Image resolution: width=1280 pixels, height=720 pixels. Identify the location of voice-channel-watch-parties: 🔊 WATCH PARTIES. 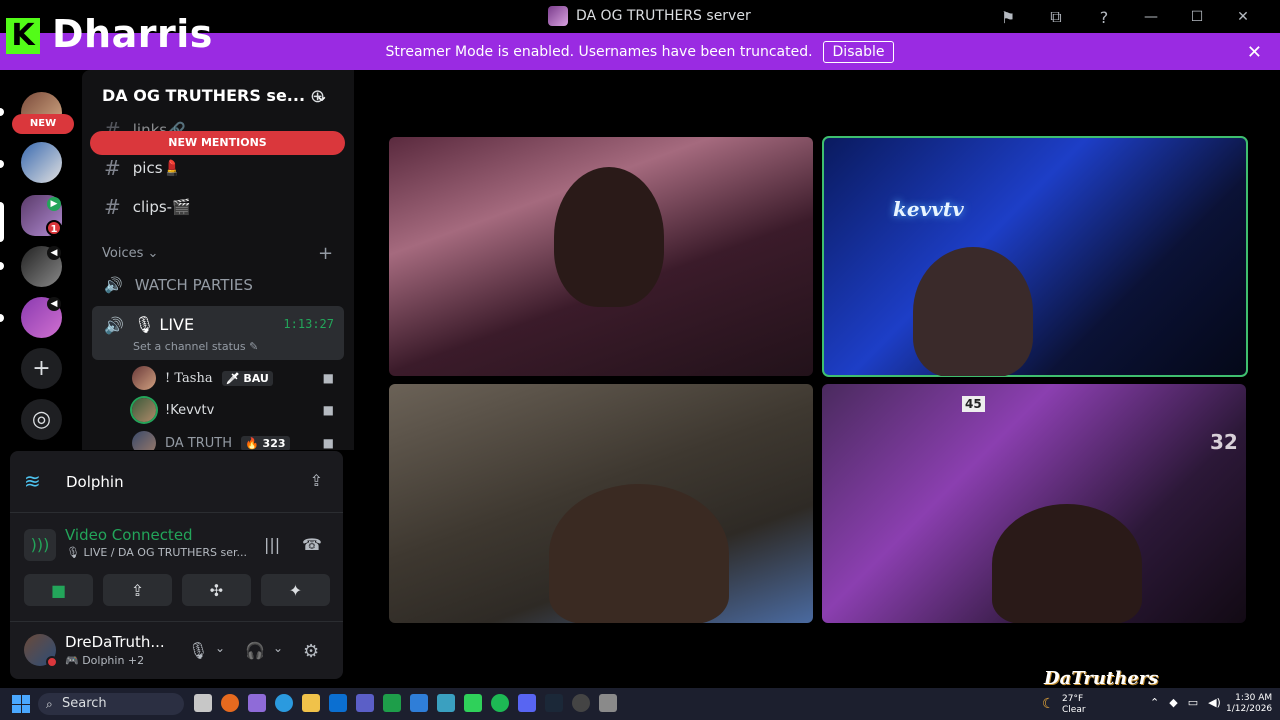
(178, 285).